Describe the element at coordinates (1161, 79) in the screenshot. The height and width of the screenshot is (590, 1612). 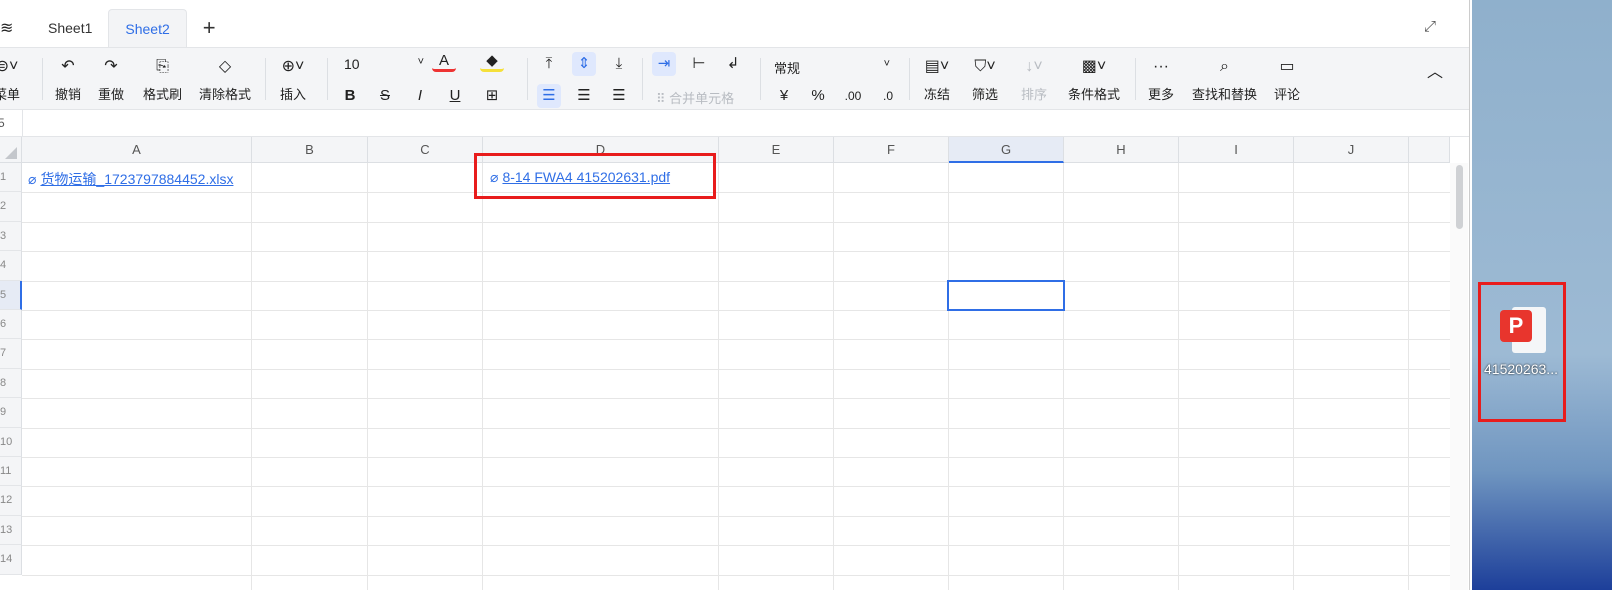
I see `more-button: ··· 更多` at that location.